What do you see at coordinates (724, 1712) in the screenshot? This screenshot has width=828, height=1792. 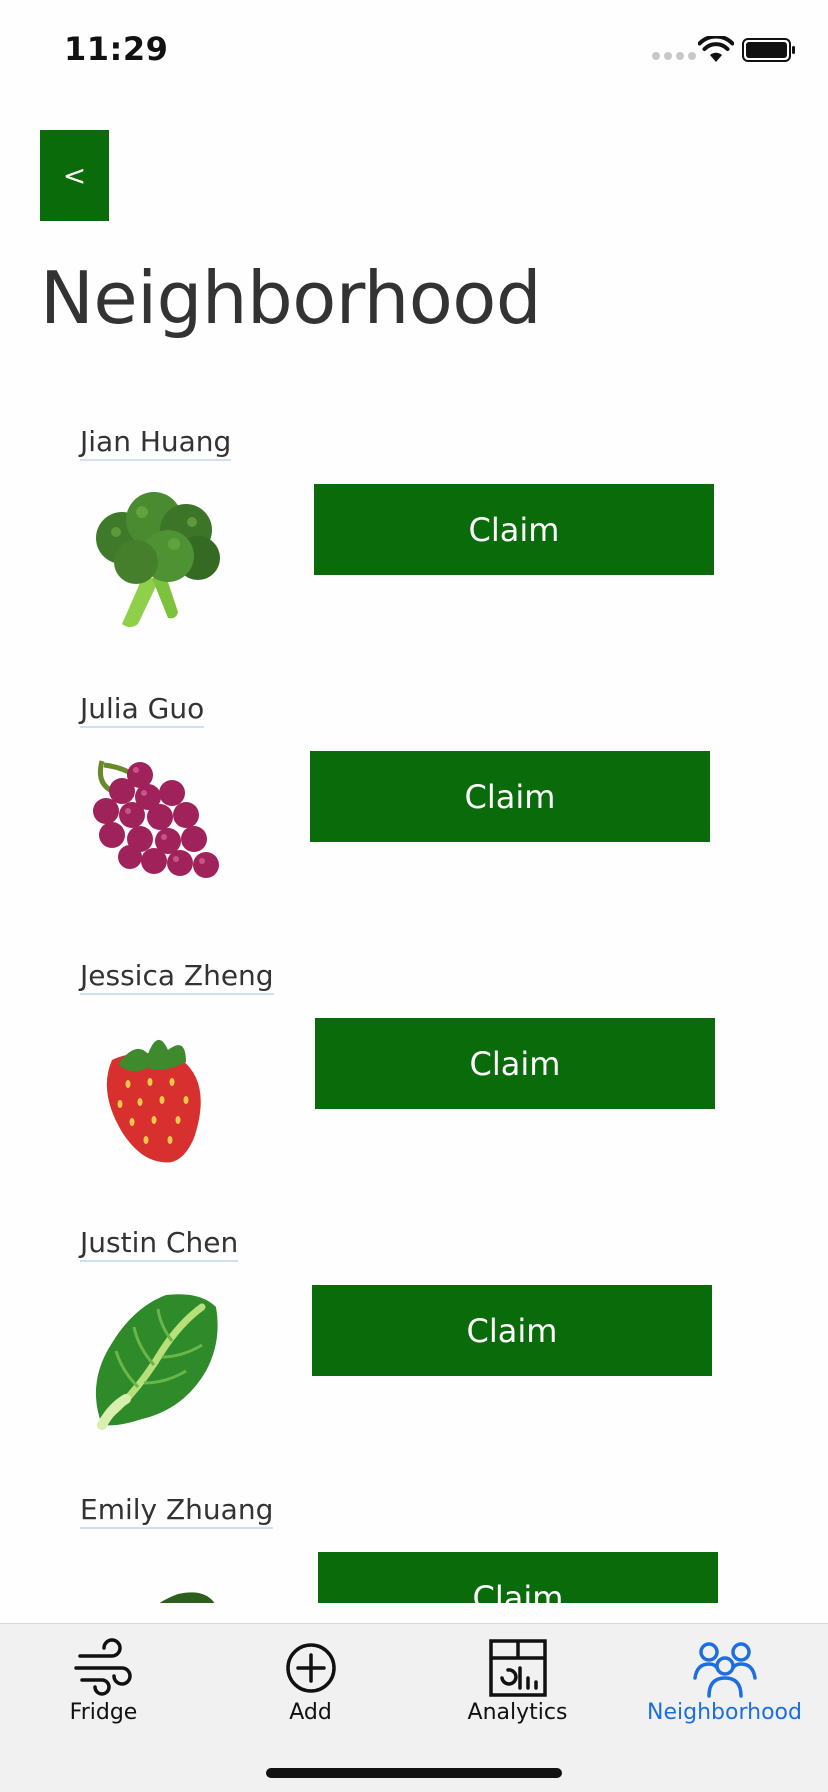 I see `tab-label: Neighborhood` at bounding box center [724, 1712].